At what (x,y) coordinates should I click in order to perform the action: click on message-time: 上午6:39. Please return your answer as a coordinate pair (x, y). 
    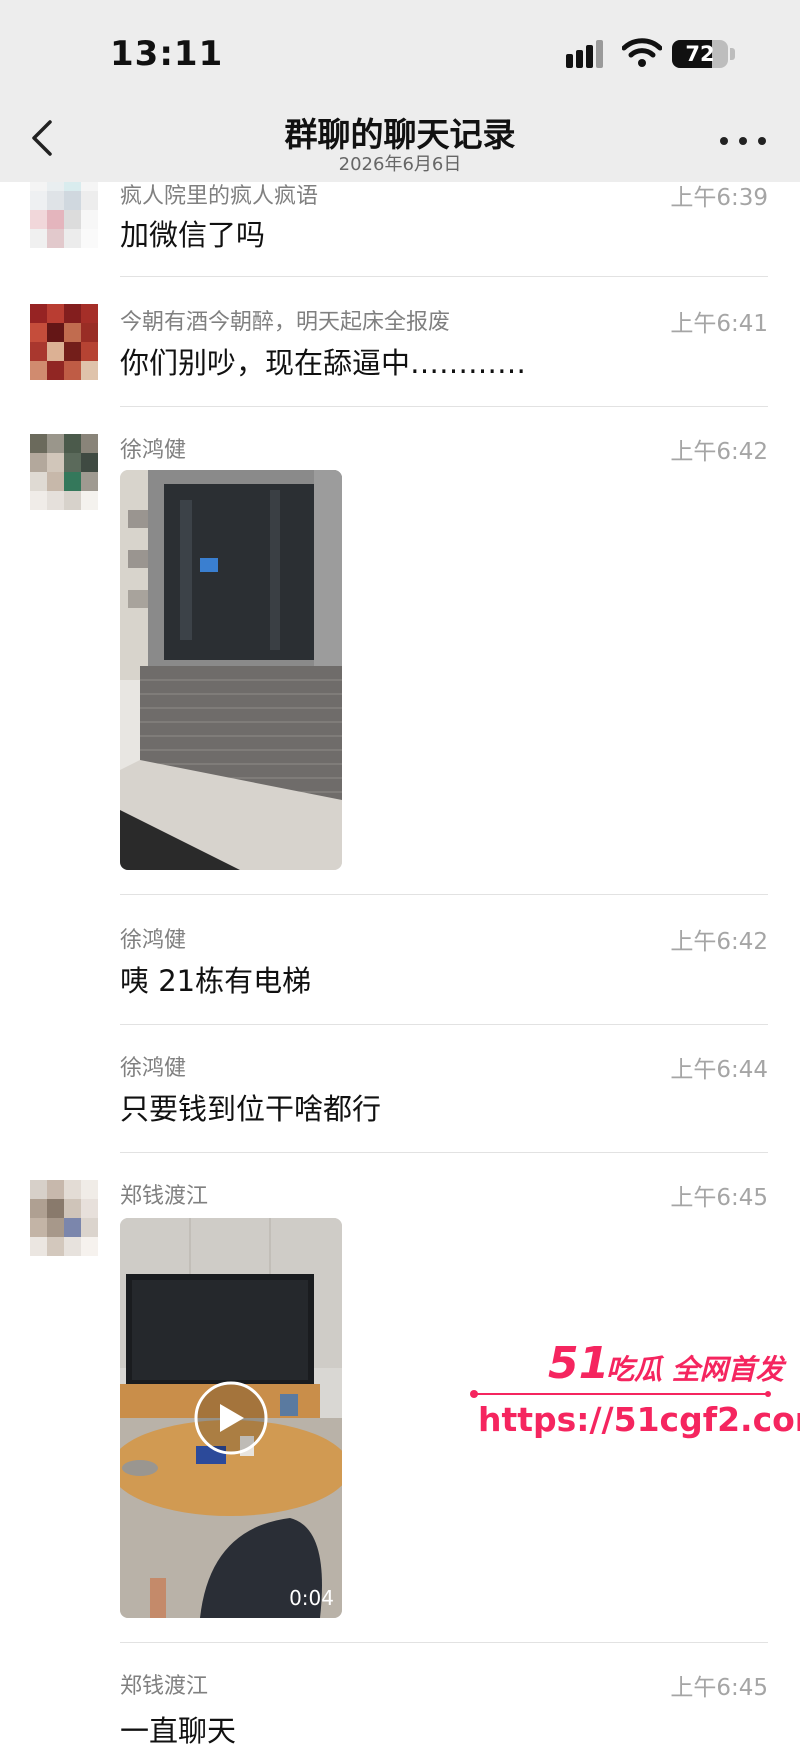
    Looking at the image, I should click on (719, 198).